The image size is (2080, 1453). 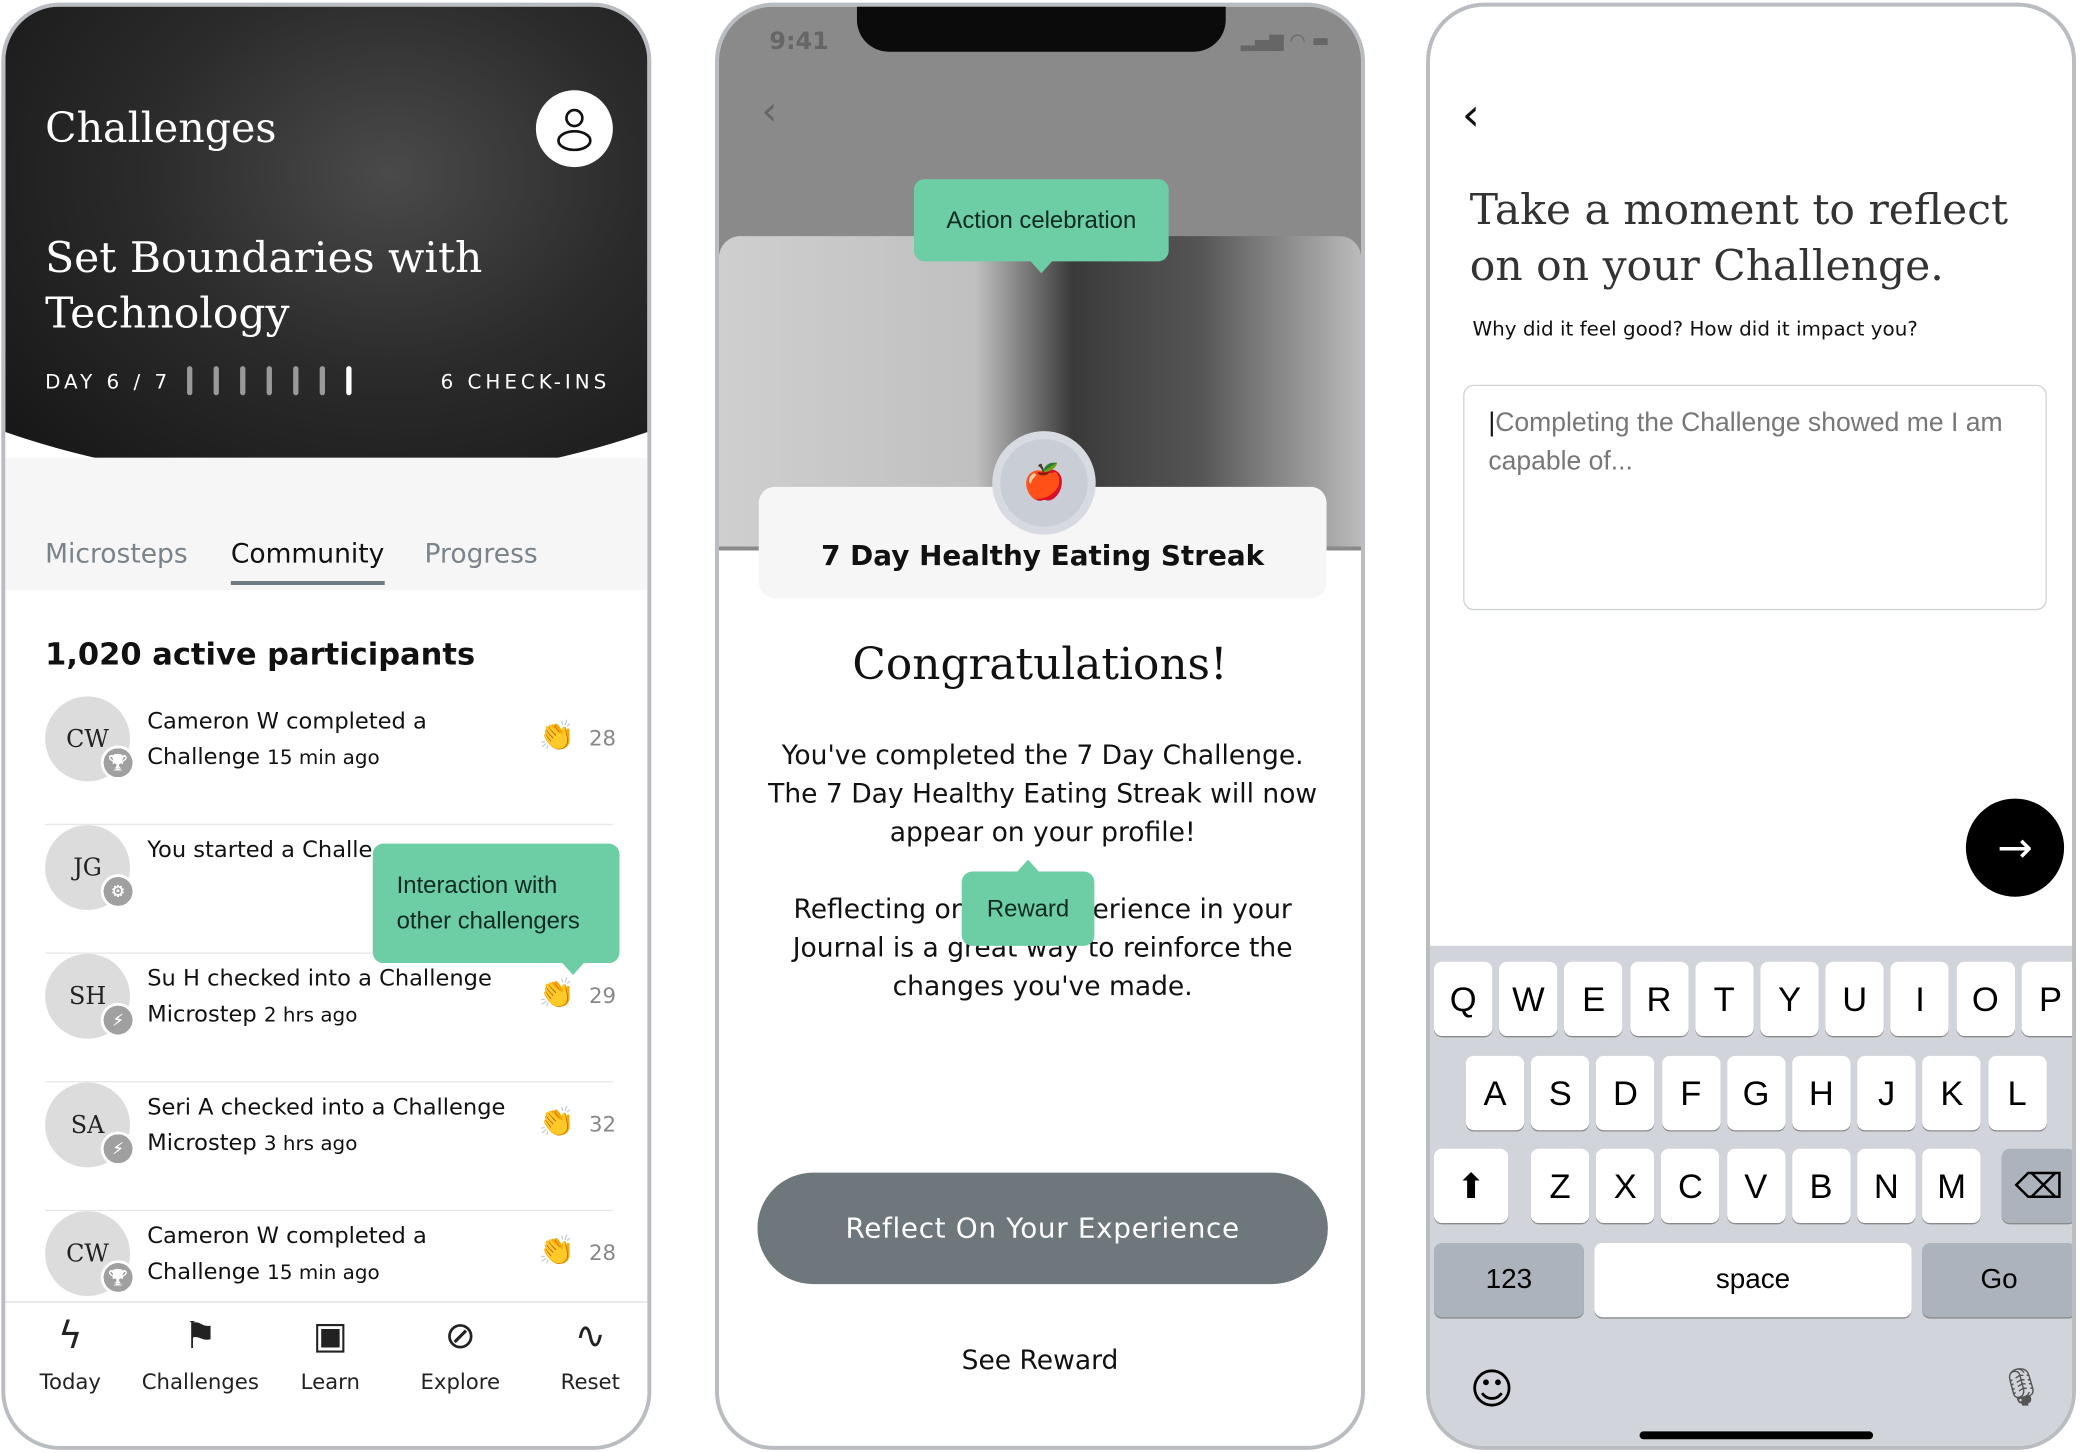 I want to click on tooltip-text: Action celebration, so click(x=1041, y=219).